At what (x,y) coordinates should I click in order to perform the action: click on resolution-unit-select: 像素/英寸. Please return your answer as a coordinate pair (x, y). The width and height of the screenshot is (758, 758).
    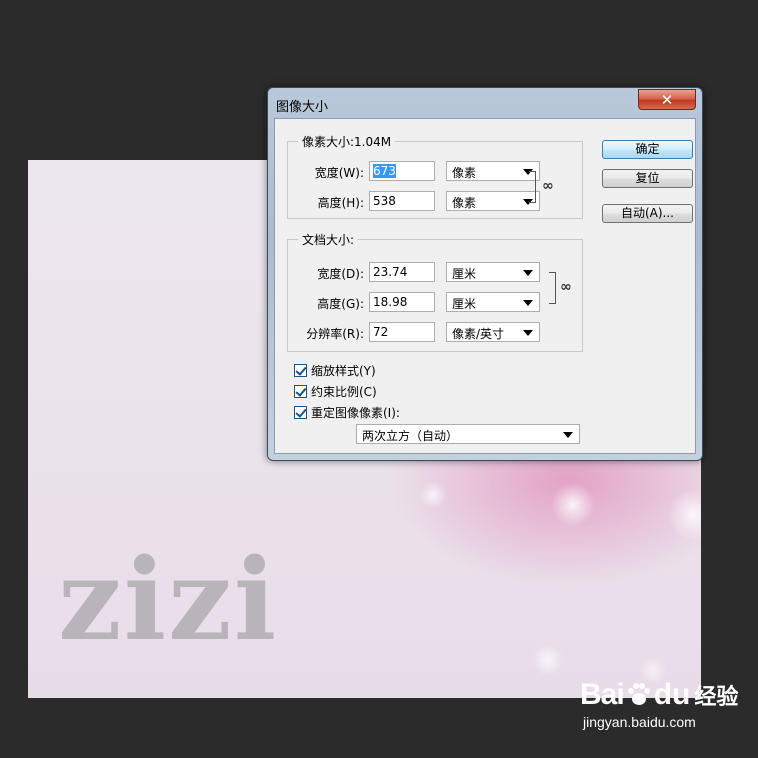
    Looking at the image, I should click on (493, 332).